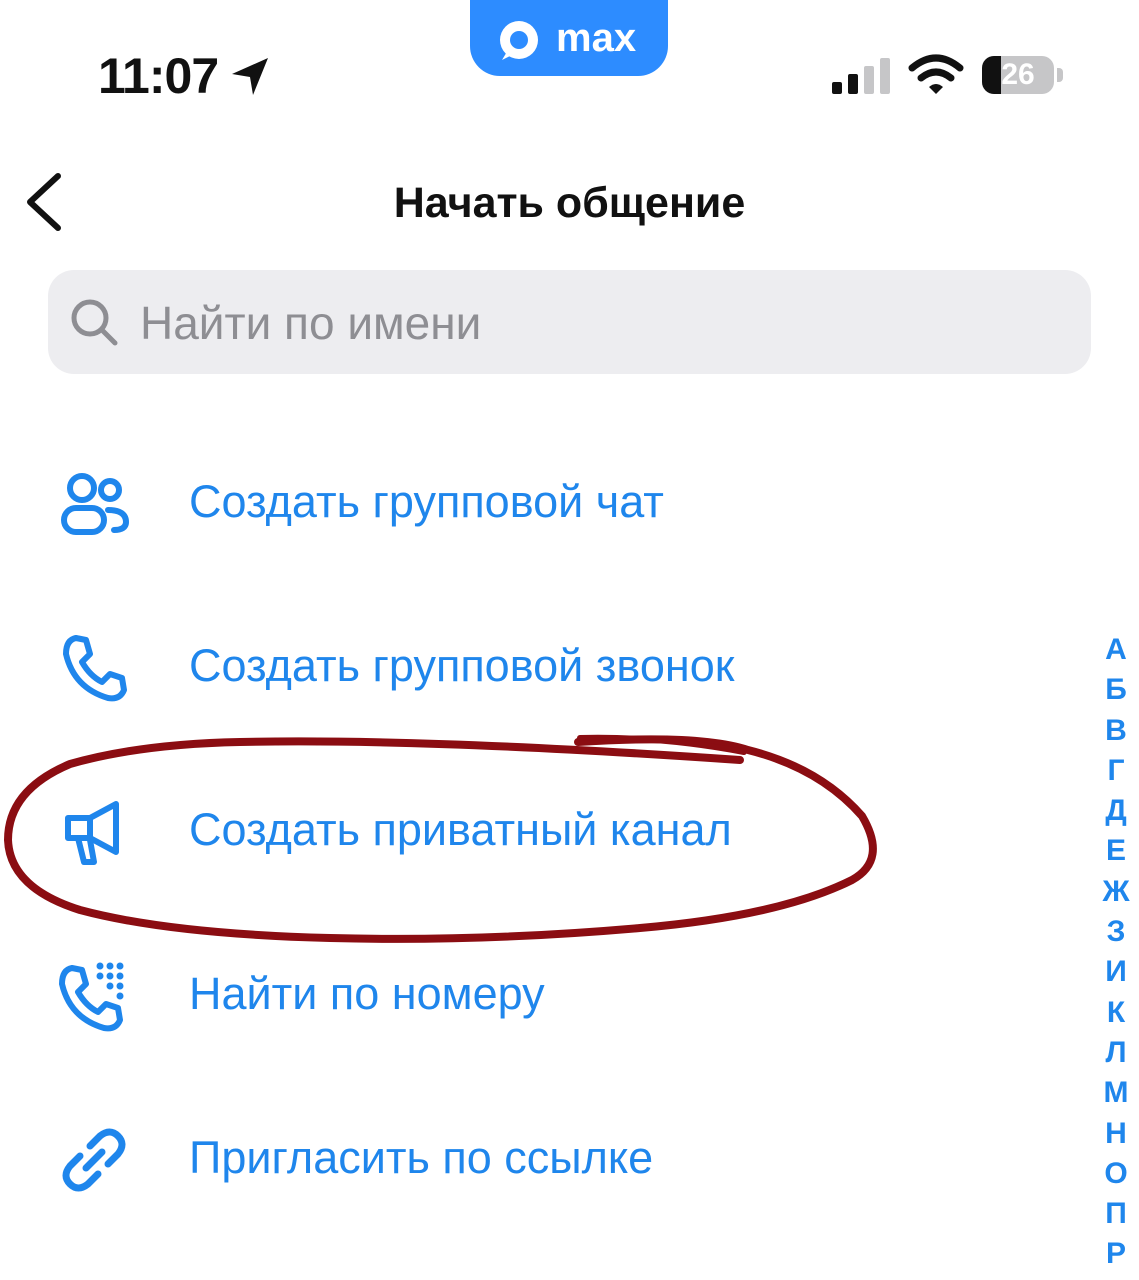 The height and width of the screenshot is (1280, 1139). Describe the element at coordinates (1116, 1053) in the screenshot. I see `alphabet-letter: Л` at that location.